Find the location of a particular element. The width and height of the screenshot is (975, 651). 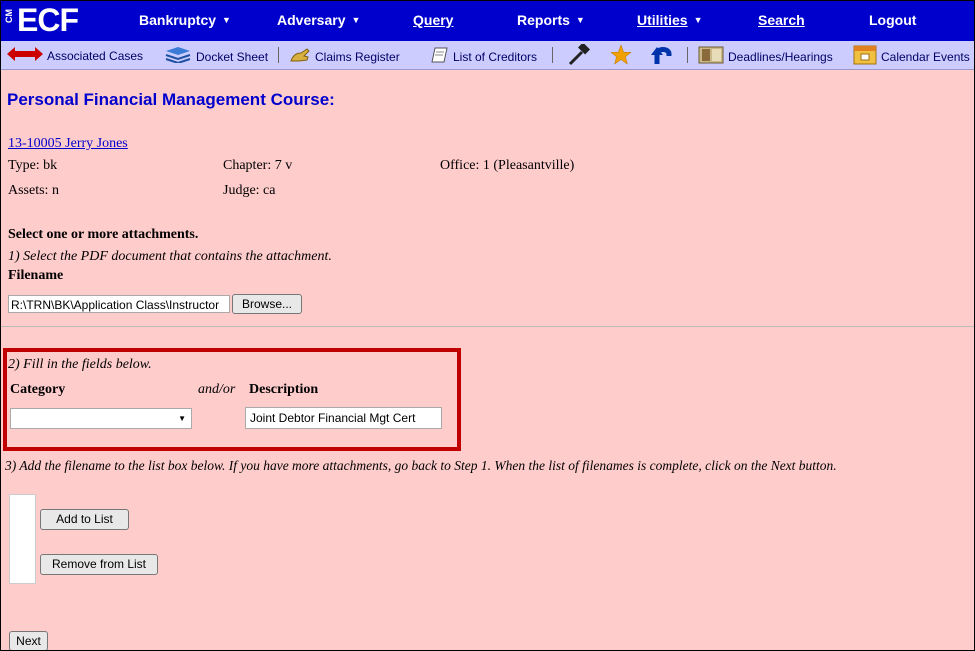

case-assets: Assets: n is located at coordinates (33, 190).